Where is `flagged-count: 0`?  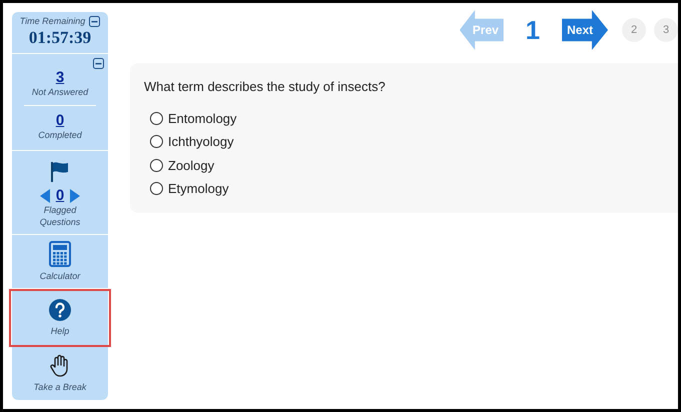
flagged-count: 0 is located at coordinates (60, 196).